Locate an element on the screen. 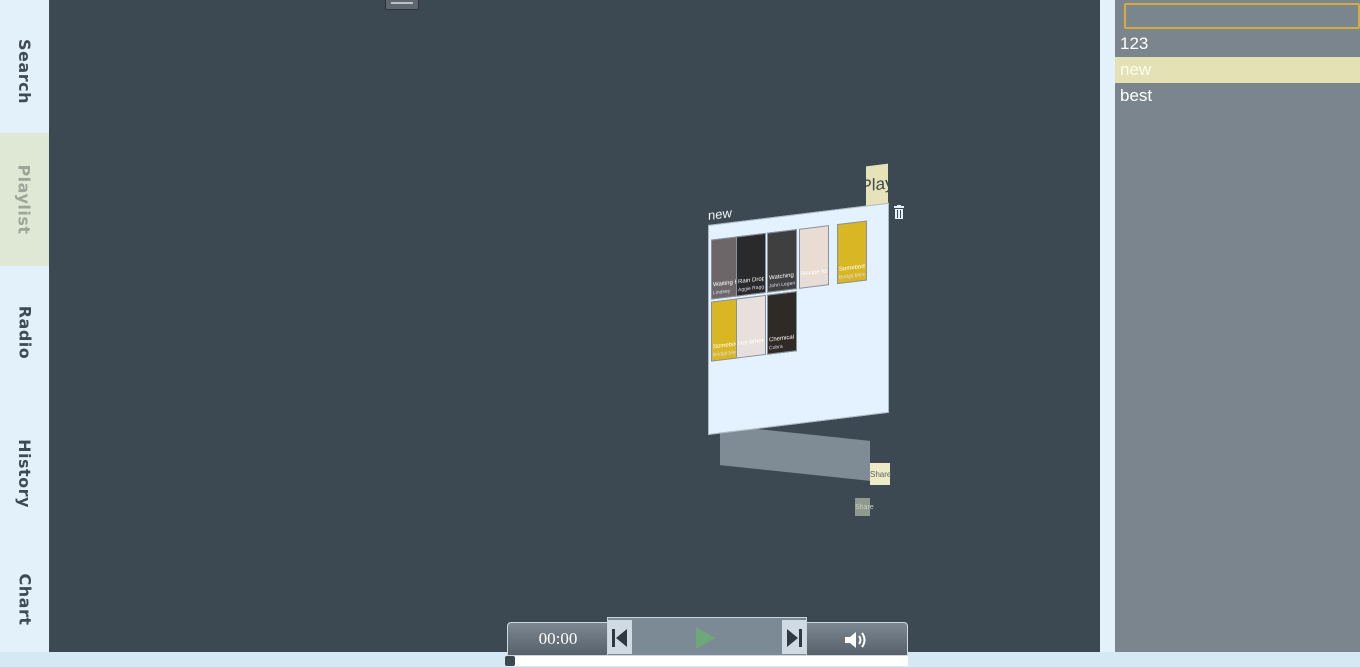 The image size is (1360, 667). panel-divider is located at coordinates (1107, 333).